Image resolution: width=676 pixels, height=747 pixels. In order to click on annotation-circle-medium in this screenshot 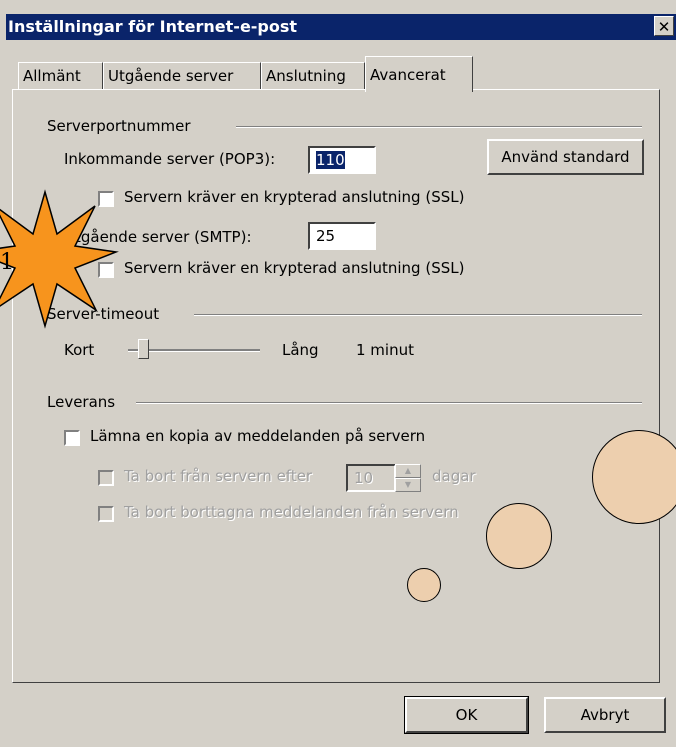, I will do `click(519, 536)`.